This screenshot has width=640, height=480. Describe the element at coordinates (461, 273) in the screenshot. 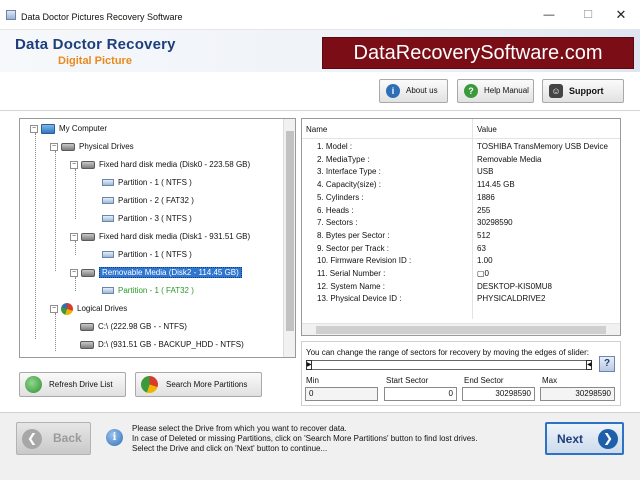

I see `property-row: 11. Serial Number : ▢0` at that location.